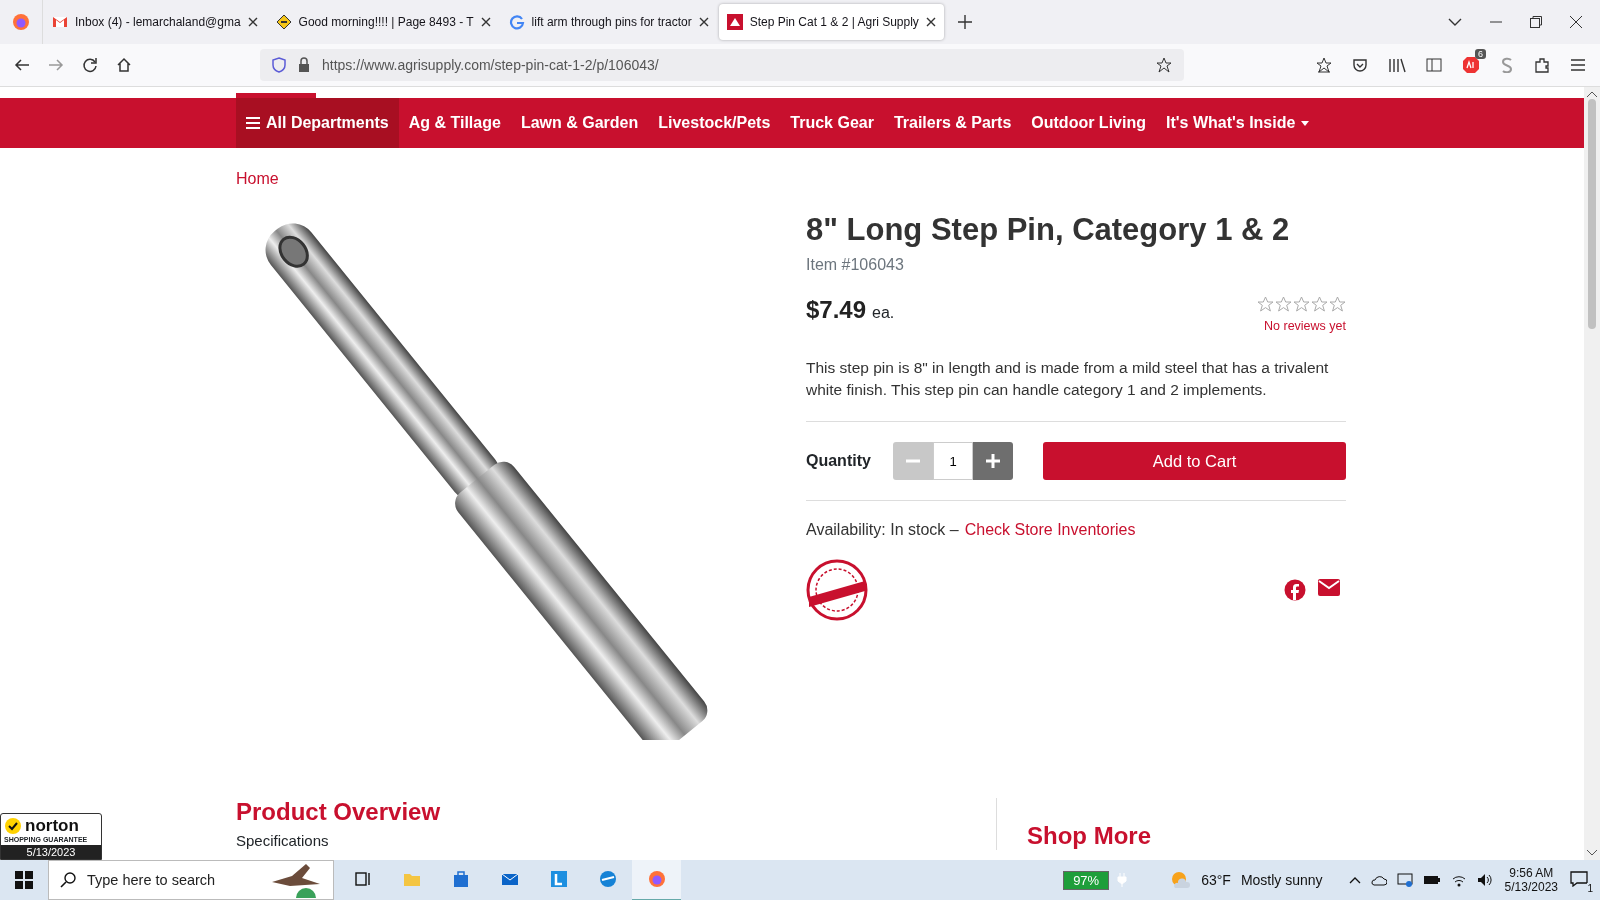 The height and width of the screenshot is (900, 1600). I want to click on availability-text: Availability: In stock –, so click(882, 530).